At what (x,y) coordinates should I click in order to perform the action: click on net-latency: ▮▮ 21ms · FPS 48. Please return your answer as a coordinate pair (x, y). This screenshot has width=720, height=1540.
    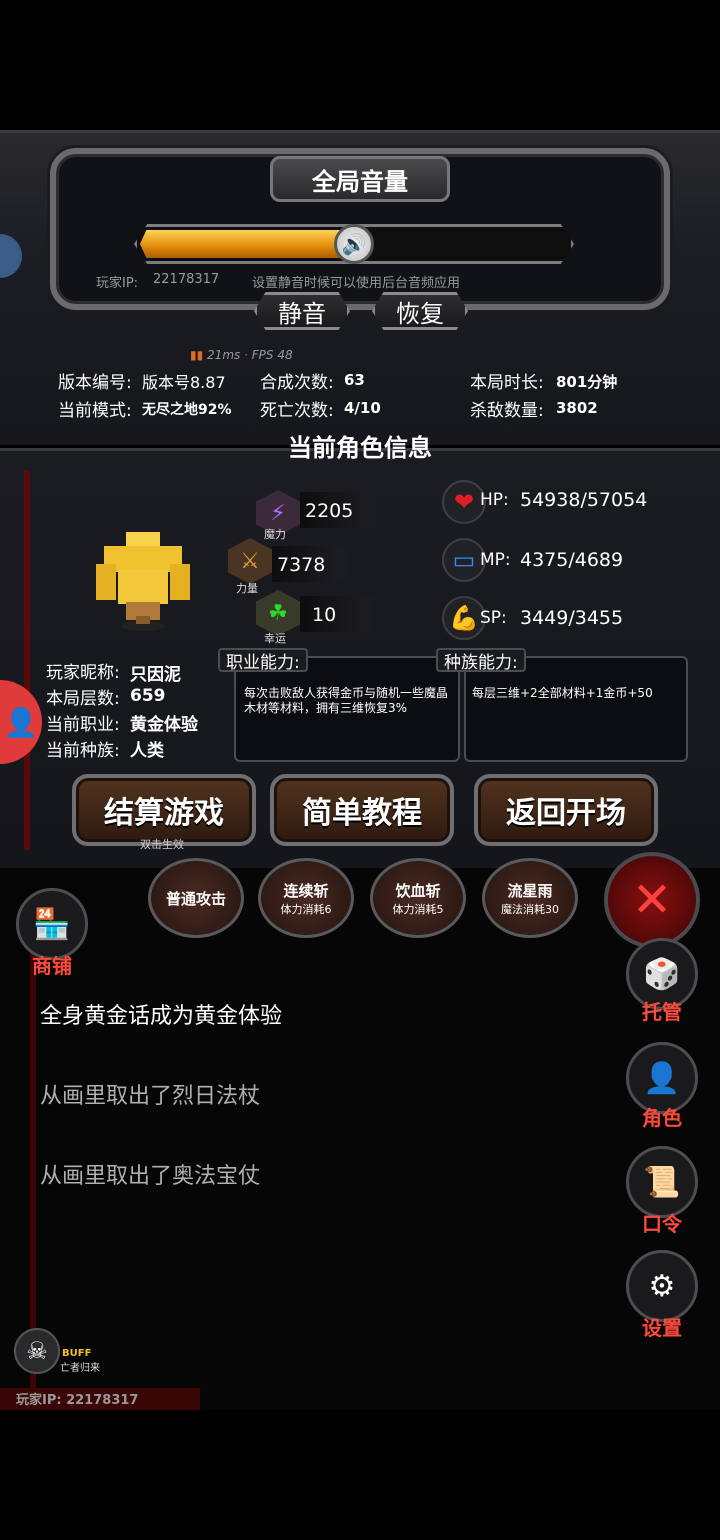
    Looking at the image, I should click on (241, 355).